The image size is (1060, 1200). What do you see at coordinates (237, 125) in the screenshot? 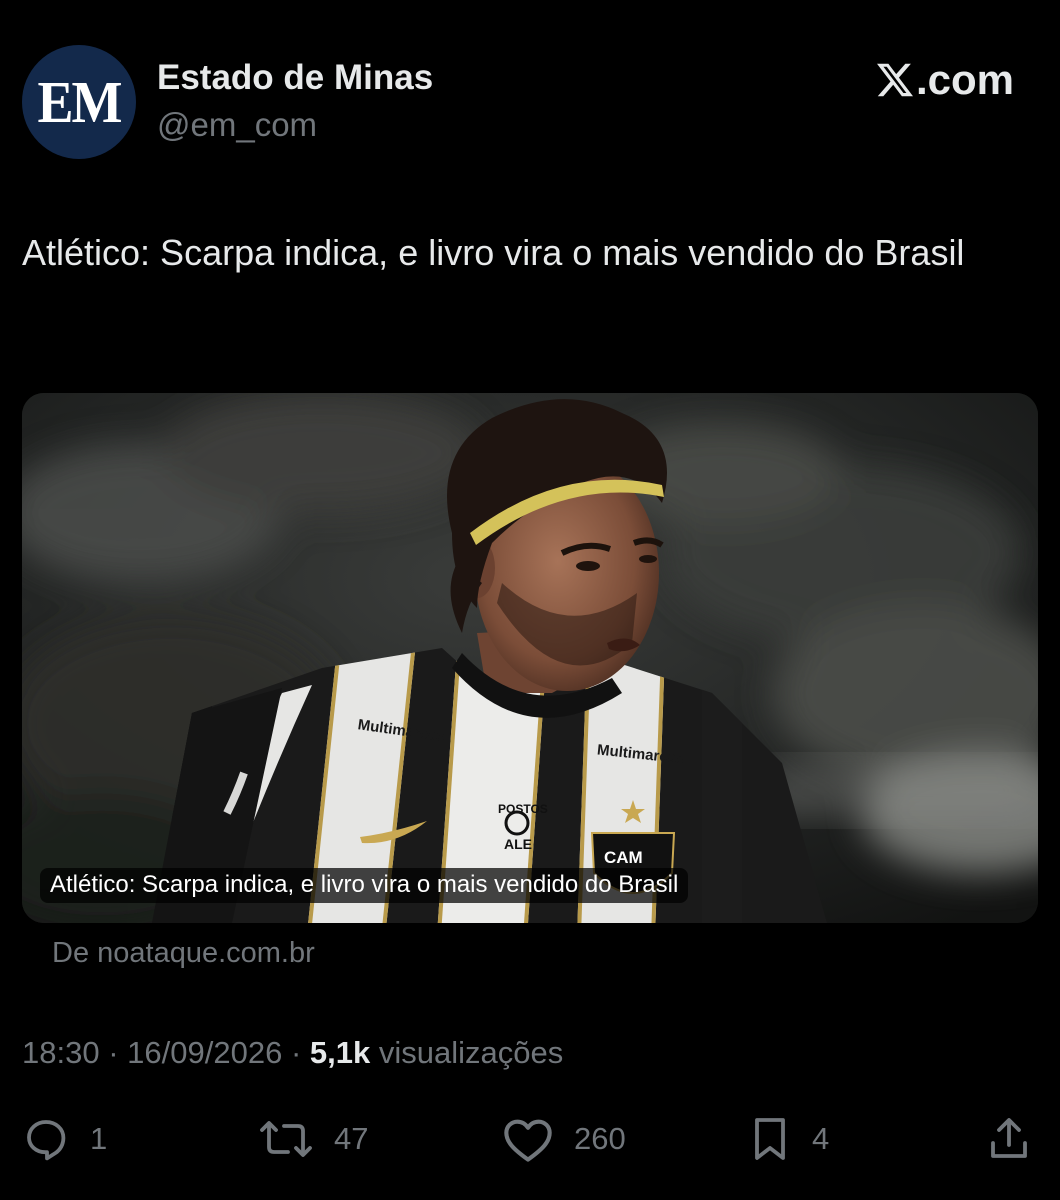
I see `user-handle: @em_com` at bounding box center [237, 125].